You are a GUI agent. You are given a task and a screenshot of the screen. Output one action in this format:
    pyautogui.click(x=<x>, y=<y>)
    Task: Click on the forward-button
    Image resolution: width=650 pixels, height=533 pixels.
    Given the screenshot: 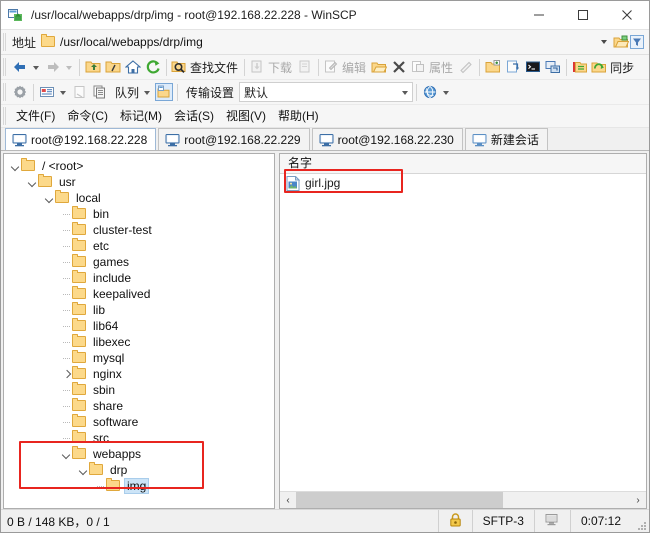 What is the action you would take?
    pyautogui.click(x=53, y=67)
    